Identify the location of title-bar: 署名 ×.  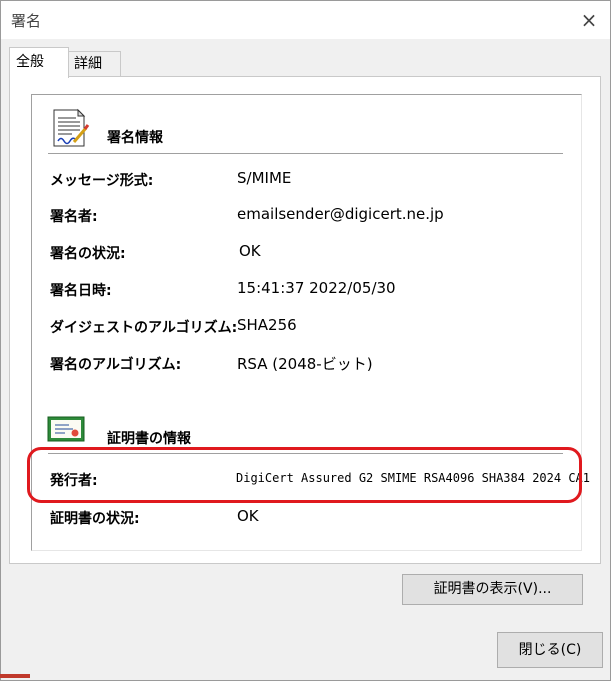
(305, 20).